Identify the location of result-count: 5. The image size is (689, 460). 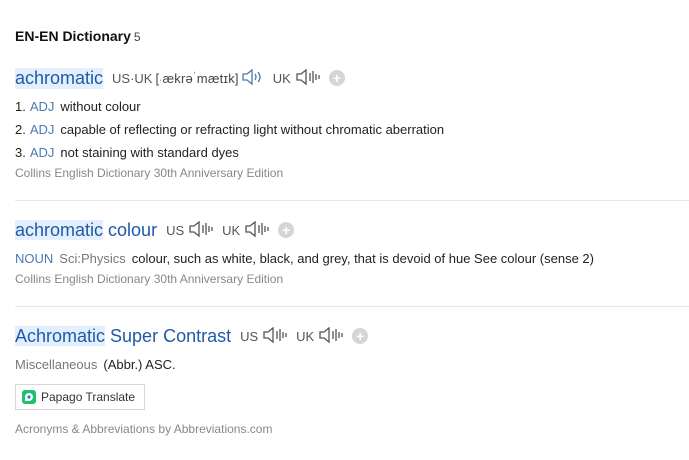
(137, 37).